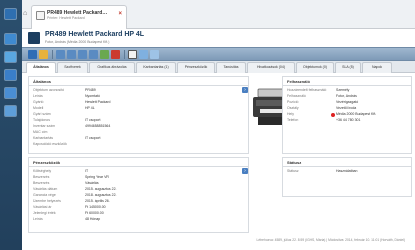 The width and height of the screenshot is (415, 250). What do you see at coordinates (72, 67) in the screenshot?
I see `tab-software: Szoftverek` at bounding box center [72, 67].